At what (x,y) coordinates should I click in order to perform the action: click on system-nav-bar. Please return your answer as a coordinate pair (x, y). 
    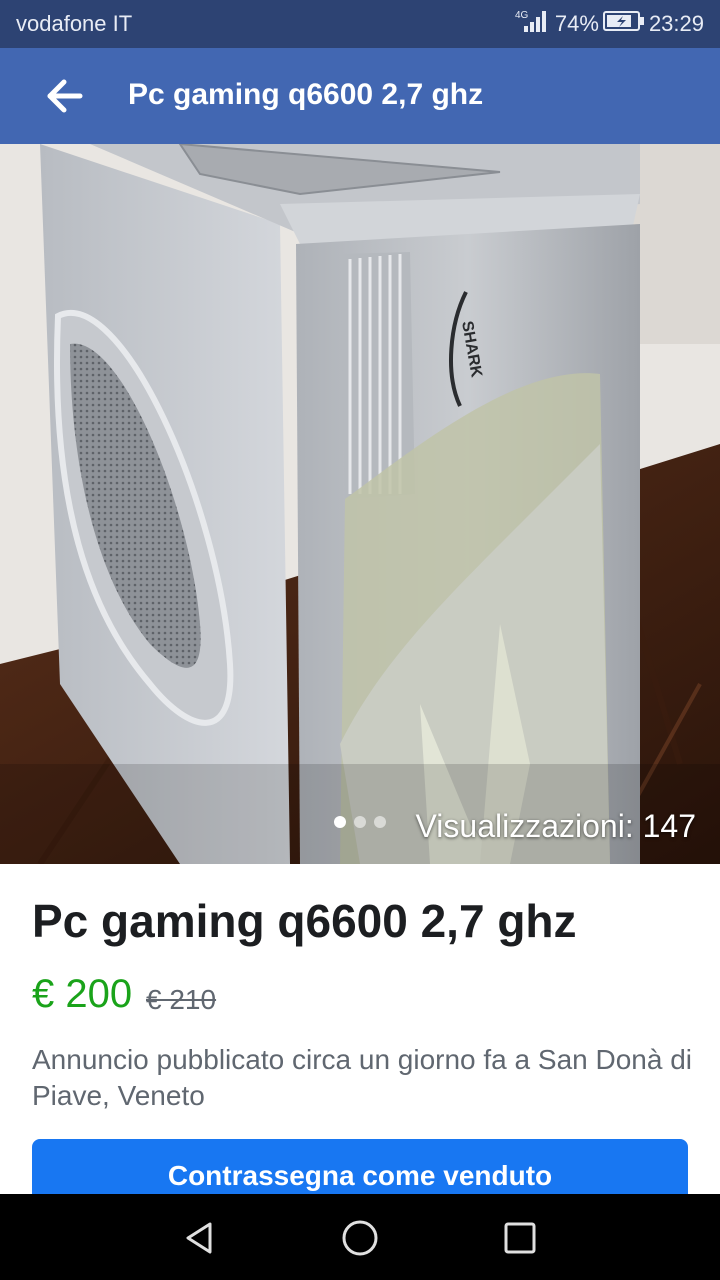
    Looking at the image, I should click on (360, 1237).